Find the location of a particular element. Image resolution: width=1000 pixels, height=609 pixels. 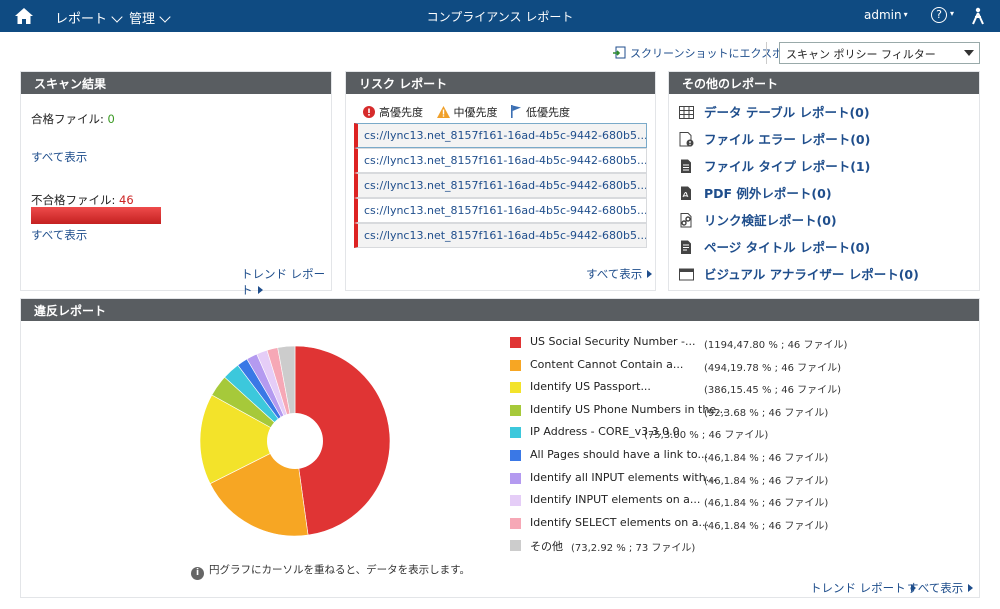

report-link-pdf-exception: PDF 例外レポート(0) is located at coordinates (799, 196).